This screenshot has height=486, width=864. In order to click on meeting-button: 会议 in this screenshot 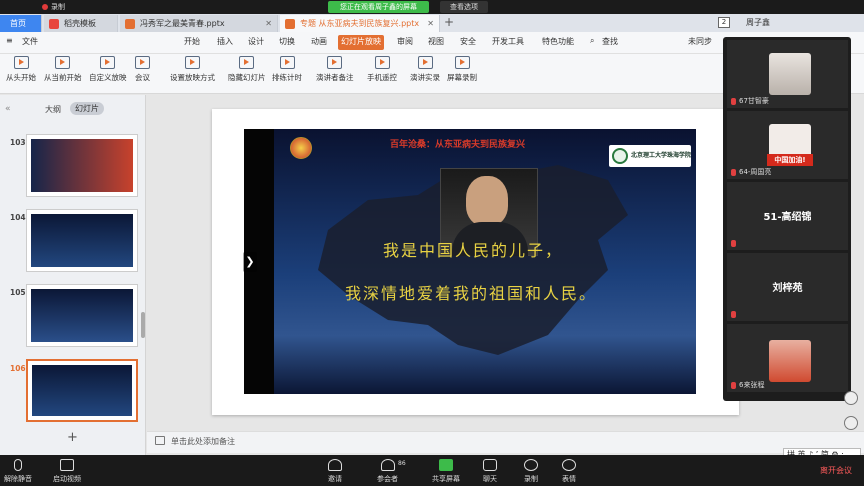, I will do `click(142, 69)`.